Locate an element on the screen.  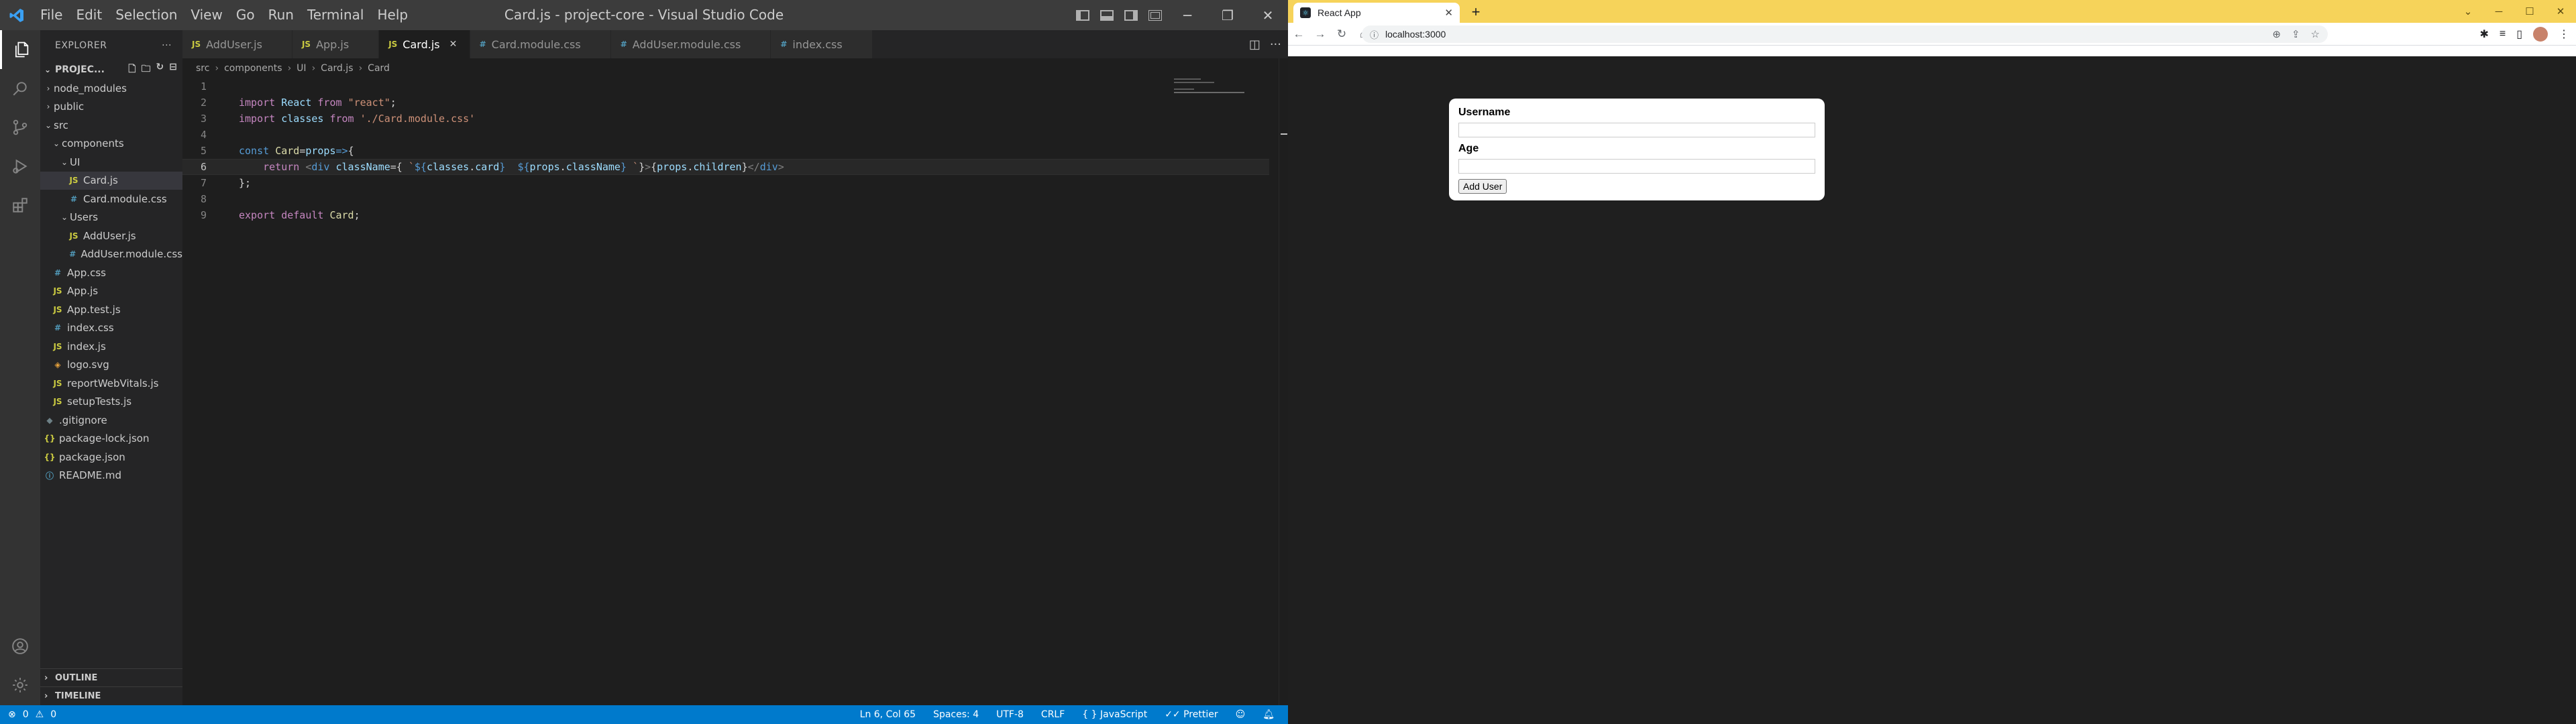
indentation: Spaces: 4 is located at coordinates (956, 714).